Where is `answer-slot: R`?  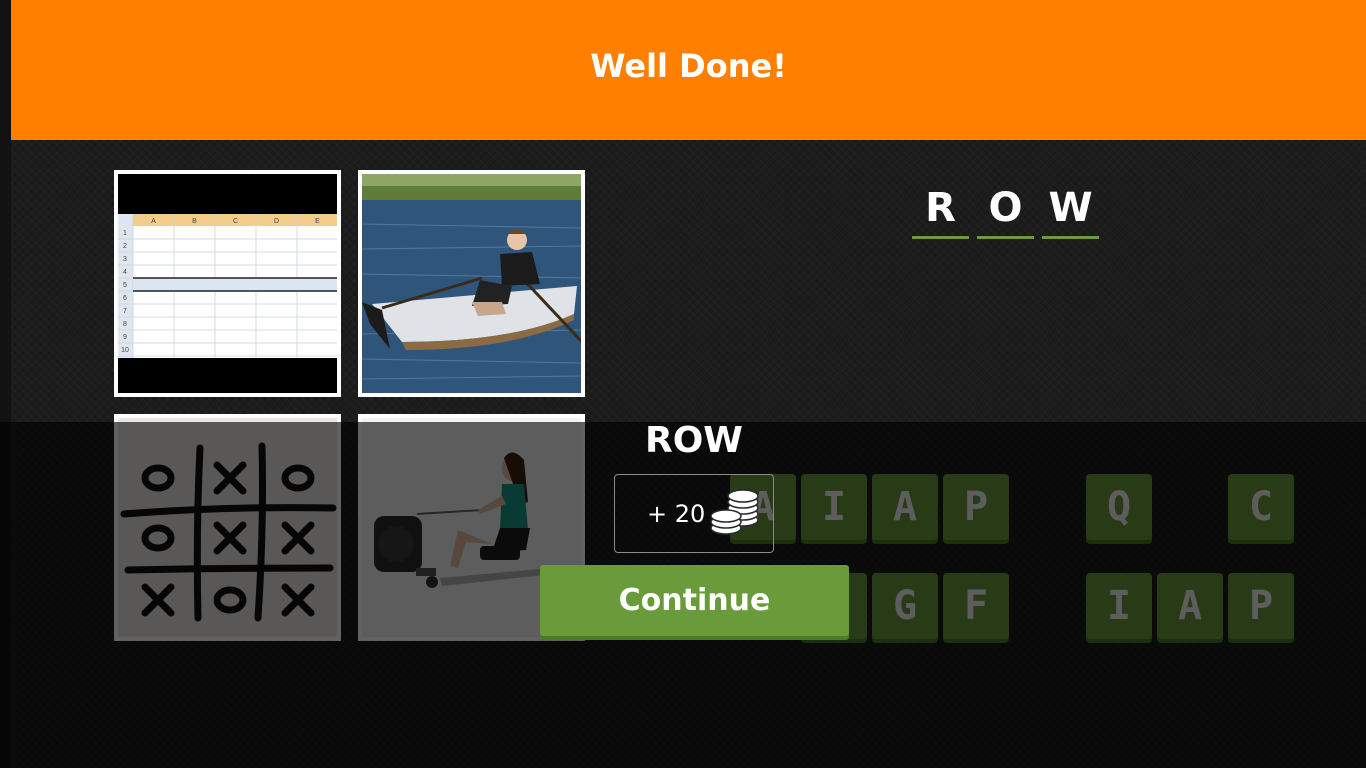
answer-slot: R is located at coordinates (940, 211).